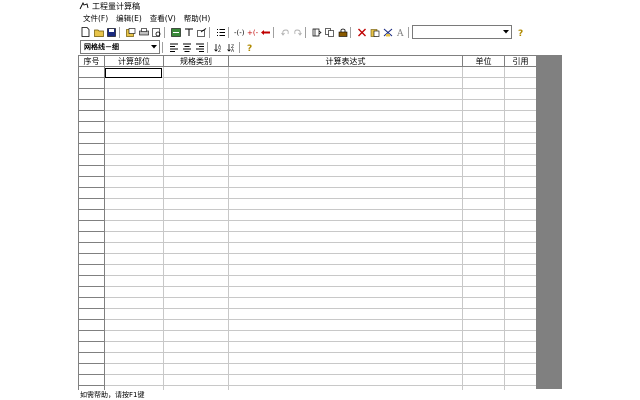  I want to click on sort-desc-icon: ZA, so click(231, 47).